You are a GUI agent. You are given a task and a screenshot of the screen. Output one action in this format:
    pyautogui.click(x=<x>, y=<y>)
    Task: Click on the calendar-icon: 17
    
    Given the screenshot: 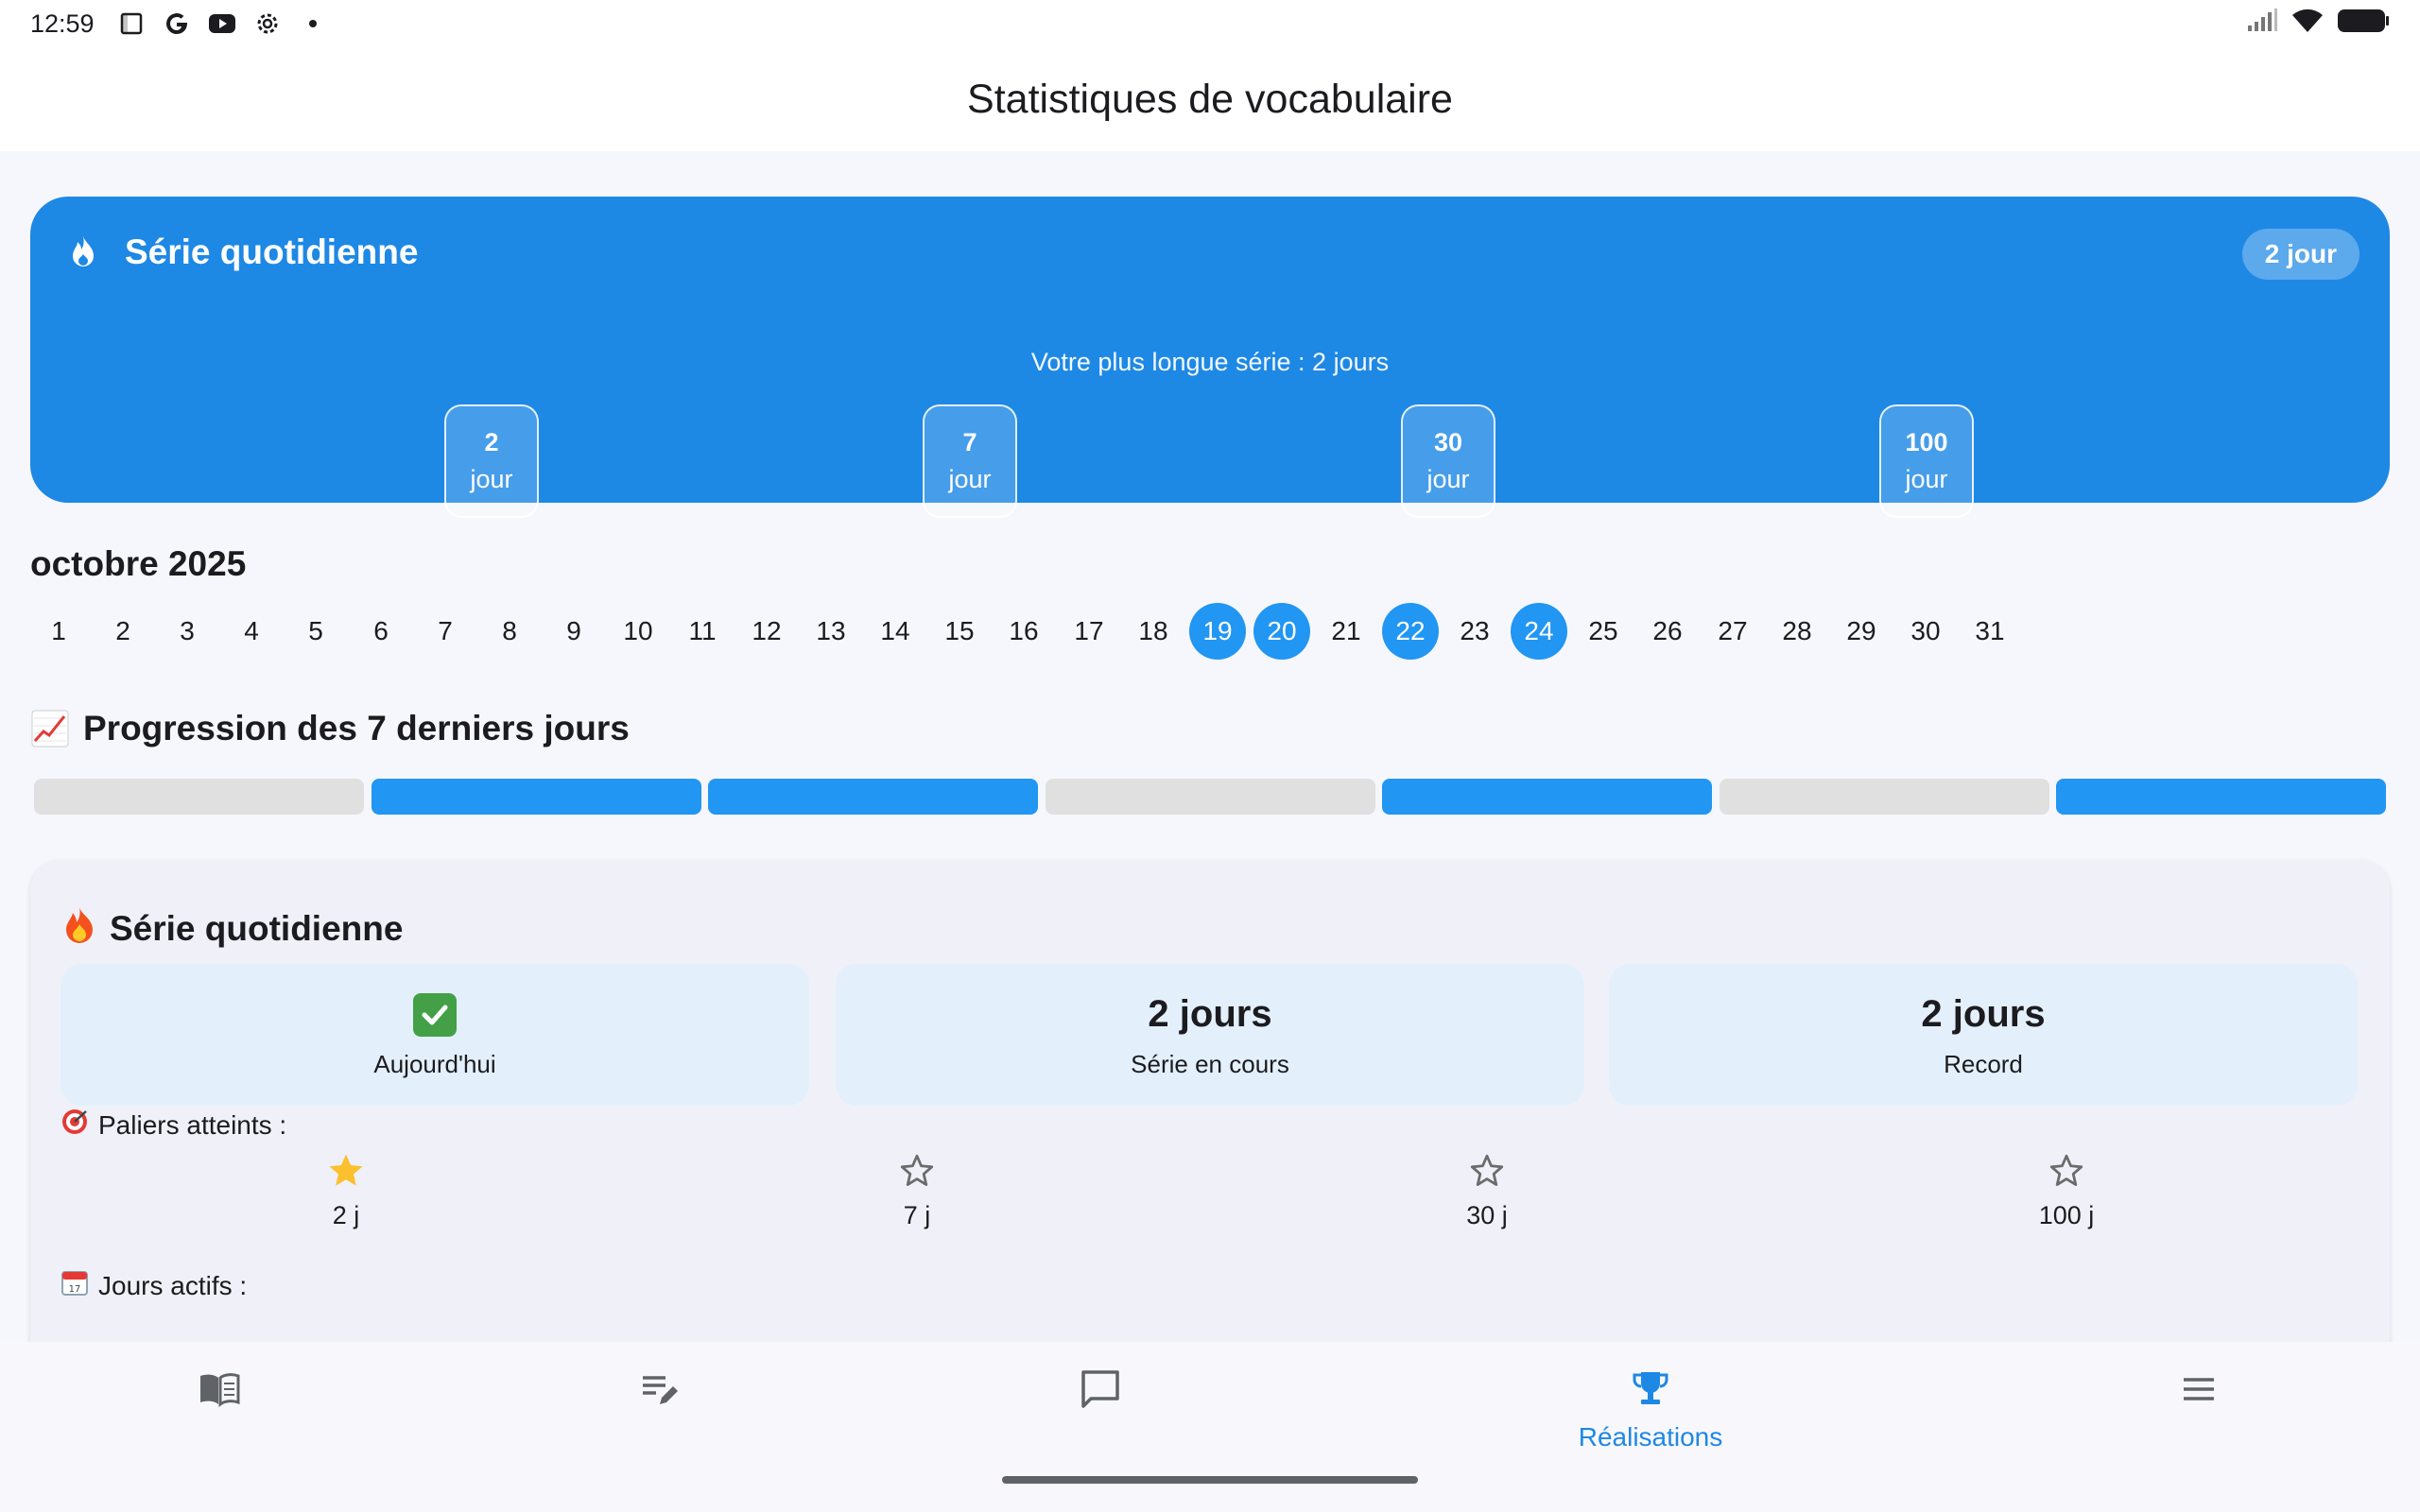 What is the action you would take?
    pyautogui.click(x=74, y=1285)
    